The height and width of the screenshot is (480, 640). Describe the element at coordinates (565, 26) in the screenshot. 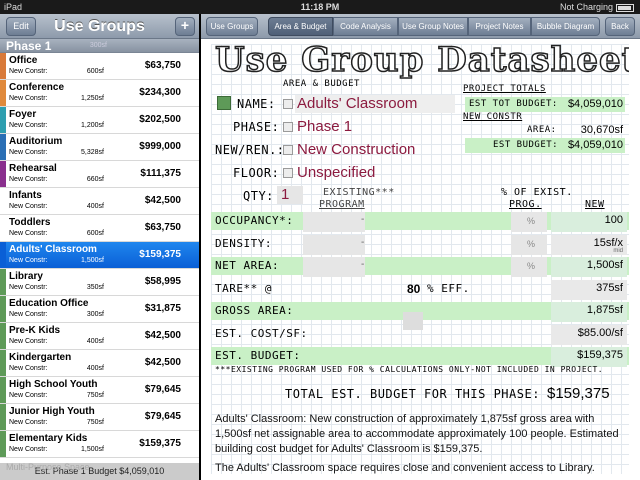

I see `tab-bubble-diagram: Bubble Diagram` at that location.